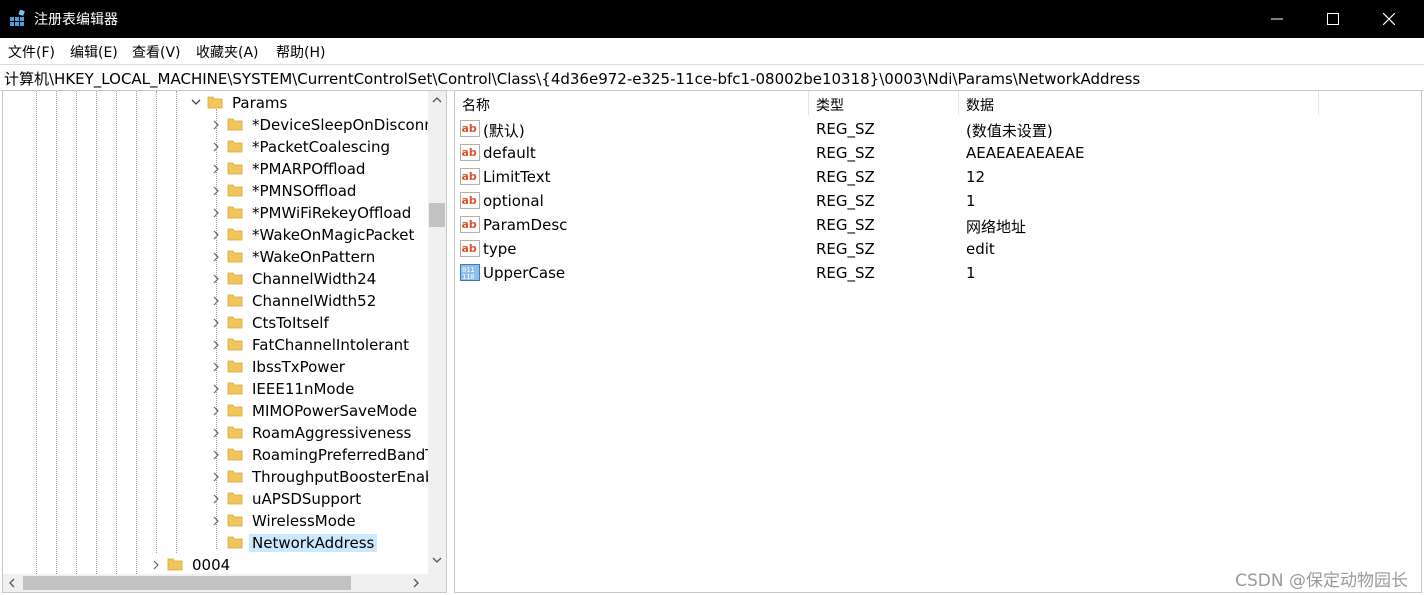 The width and height of the screenshot is (1424, 595). What do you see at coordinates (504, 131) in the screenshot?
I see `value-name: (默认)` at bounding box center [504, 131].